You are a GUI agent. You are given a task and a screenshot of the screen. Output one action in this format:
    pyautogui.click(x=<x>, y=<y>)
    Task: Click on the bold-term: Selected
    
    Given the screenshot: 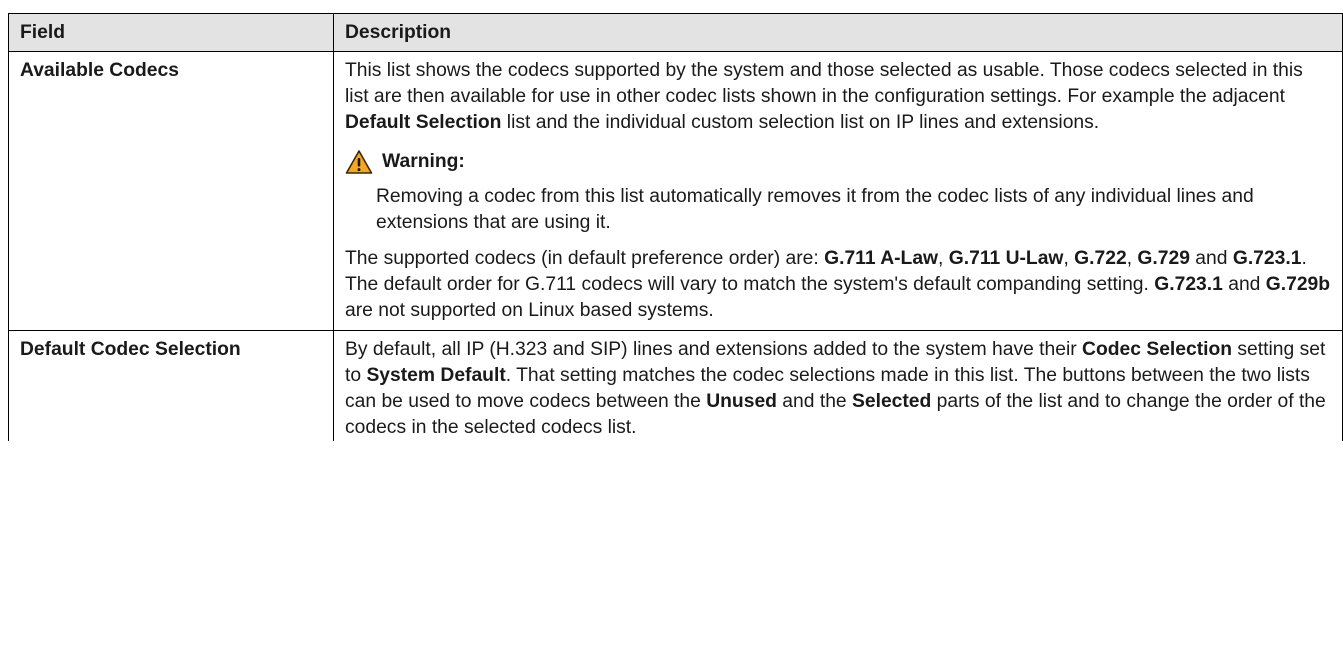 What is the action you would take?
    pyautogui.click(x=892, y=401)
    